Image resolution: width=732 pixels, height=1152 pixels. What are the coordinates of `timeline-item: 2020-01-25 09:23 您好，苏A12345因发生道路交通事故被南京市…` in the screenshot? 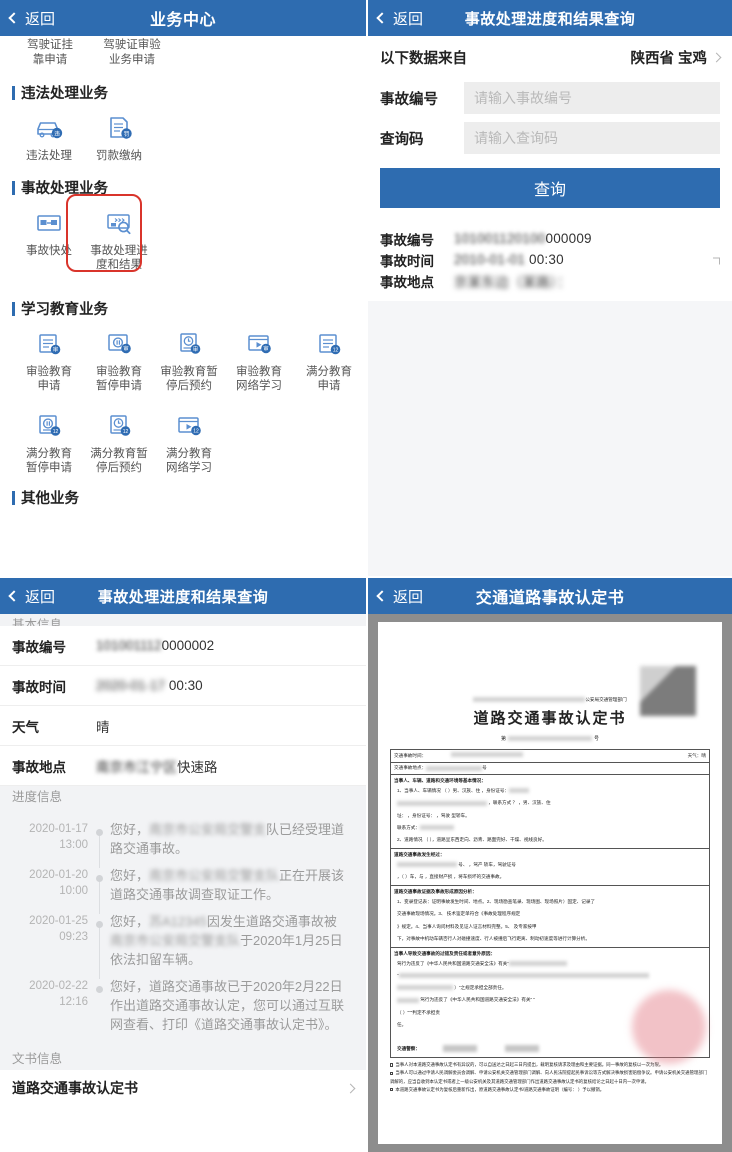 It's located at (183, 943).